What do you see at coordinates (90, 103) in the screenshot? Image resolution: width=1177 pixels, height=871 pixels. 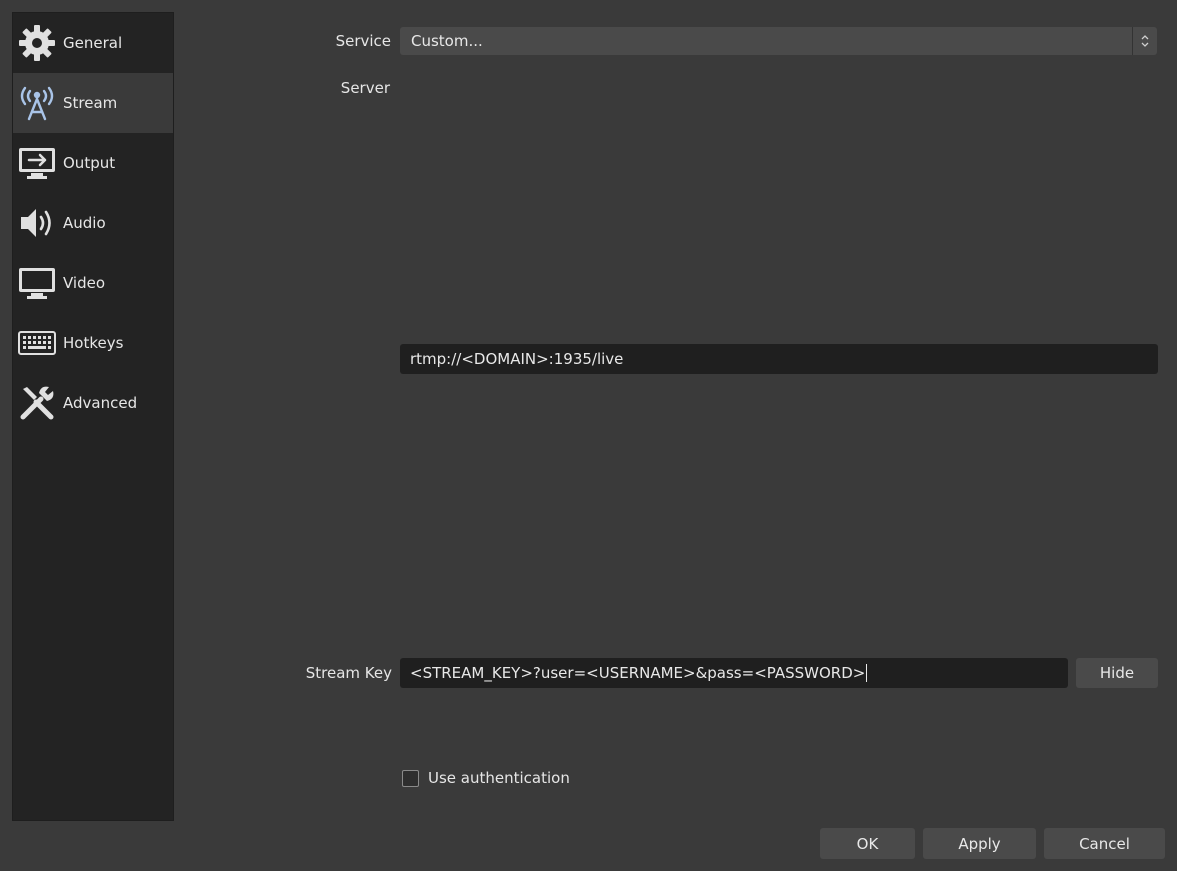 I see `sidebar-item-label: Stream` at bounding box center [90, 103].